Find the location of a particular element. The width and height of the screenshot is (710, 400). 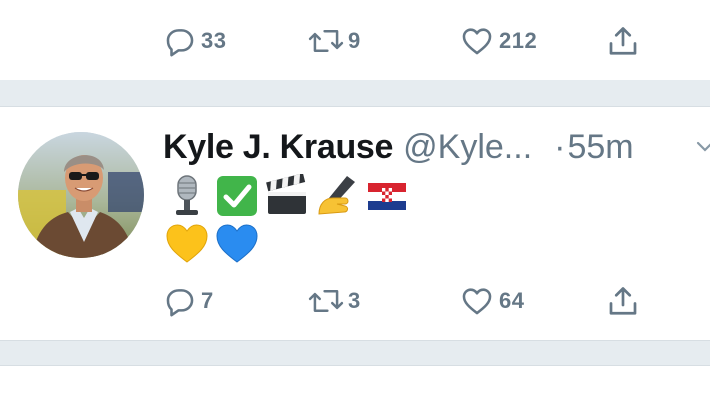

flag-croatia-icon is located at coordinates (387, 196).